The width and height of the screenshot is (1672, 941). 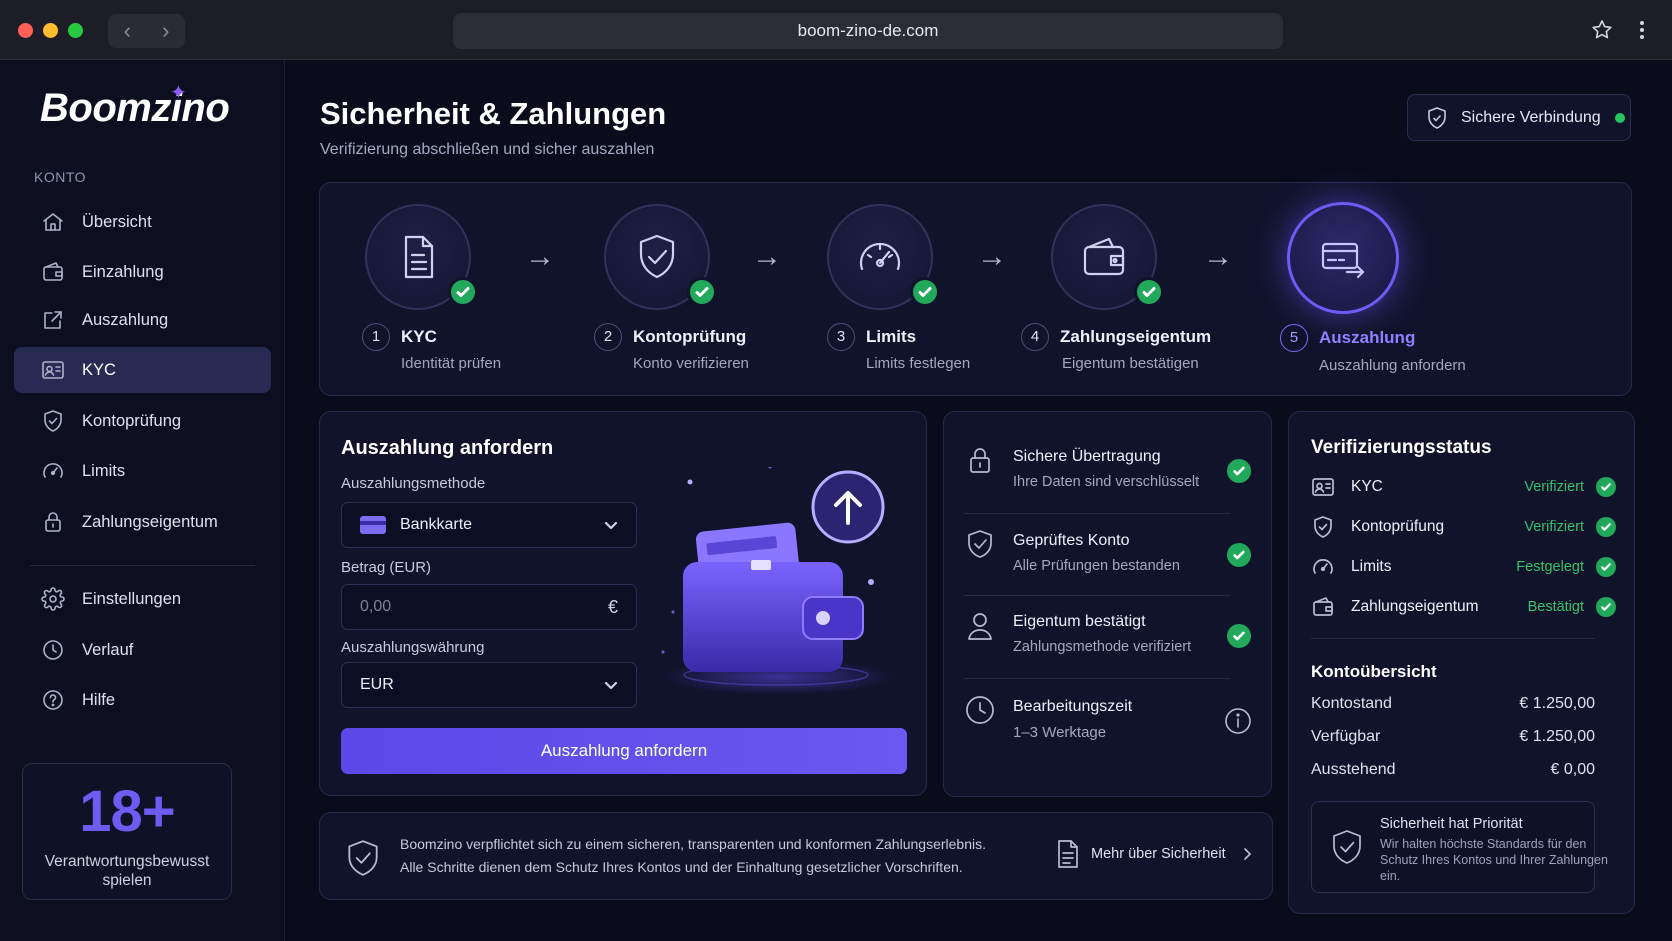 What do you see at coordinates (1642, 32) in the screenshot?
I see `more-vertical-icon` at bounding box center [1642, 32].